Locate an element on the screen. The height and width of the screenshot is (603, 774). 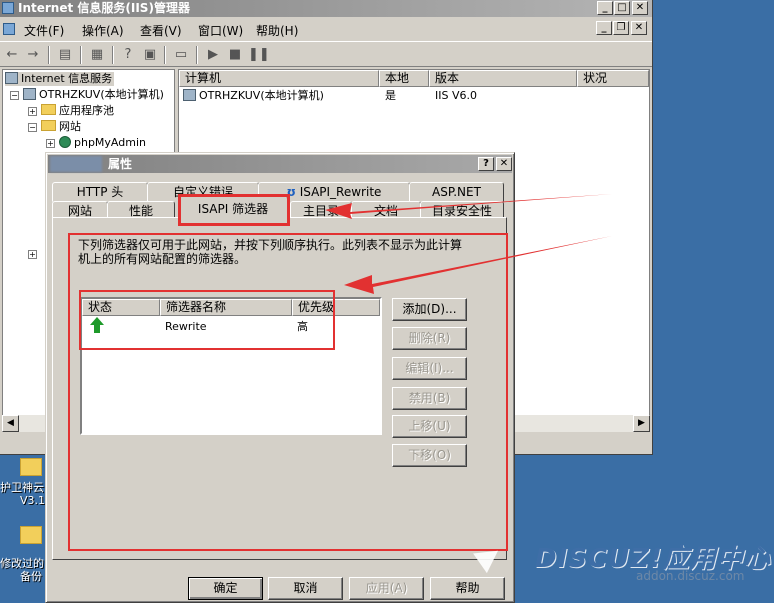
pause-icon: ❚❚ is located at coordinates (259, 54).